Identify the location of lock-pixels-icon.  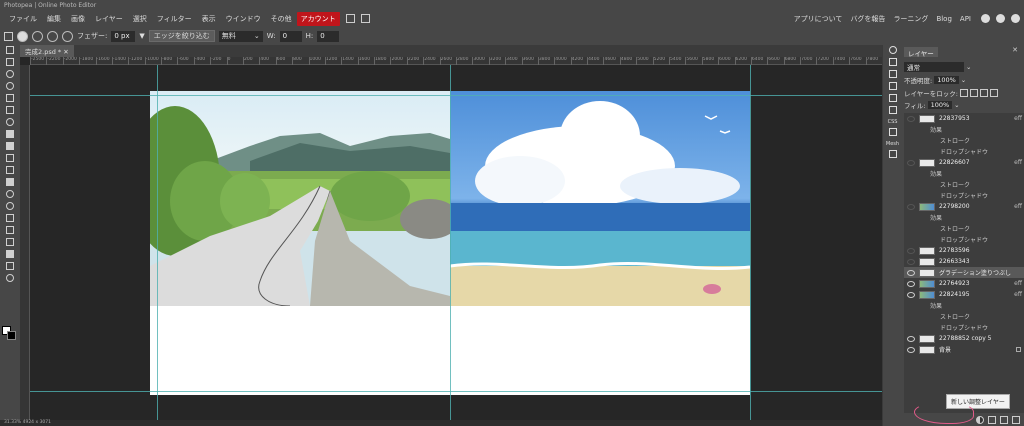
(974, 93).